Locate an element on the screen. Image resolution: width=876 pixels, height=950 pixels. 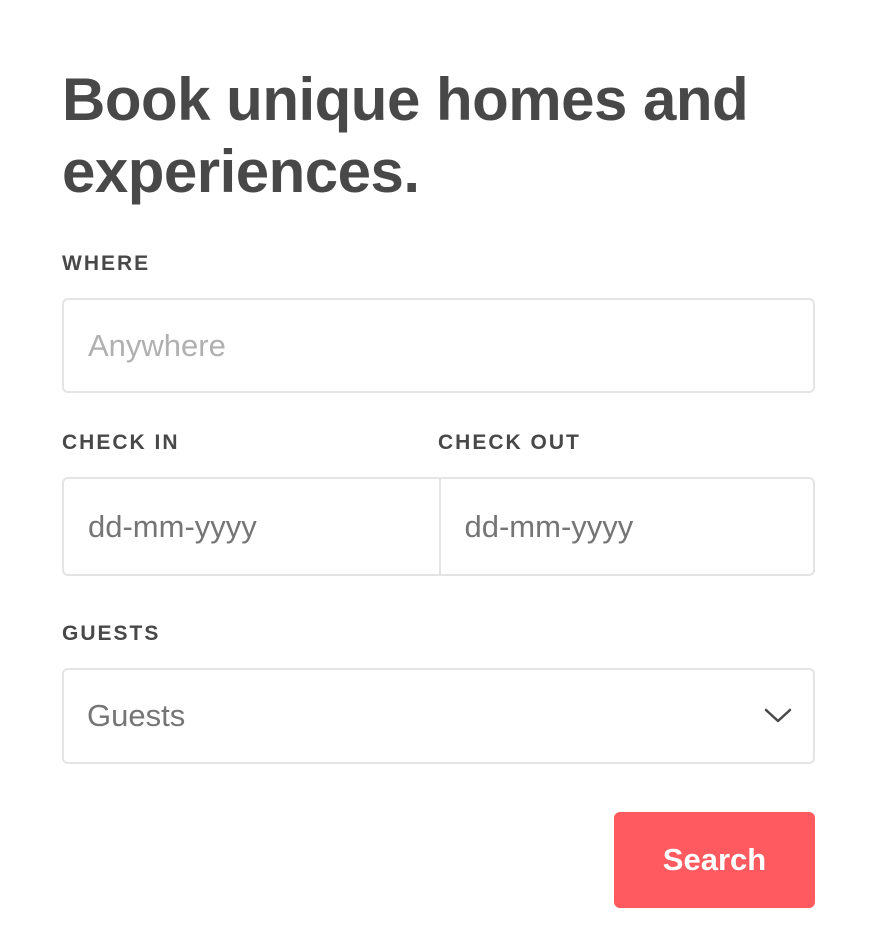
search-button: Search is located at coordinates (714, 860).